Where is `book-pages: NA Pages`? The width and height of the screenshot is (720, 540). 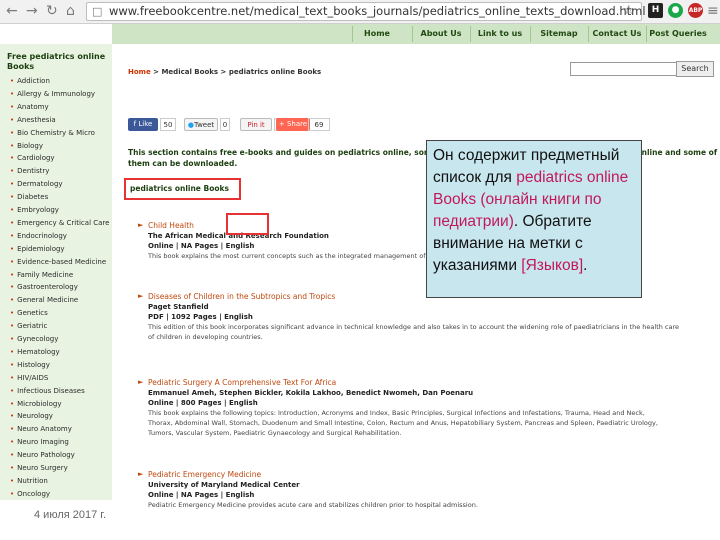
book-pages: NA Pages is located at coordinates (199, 246).